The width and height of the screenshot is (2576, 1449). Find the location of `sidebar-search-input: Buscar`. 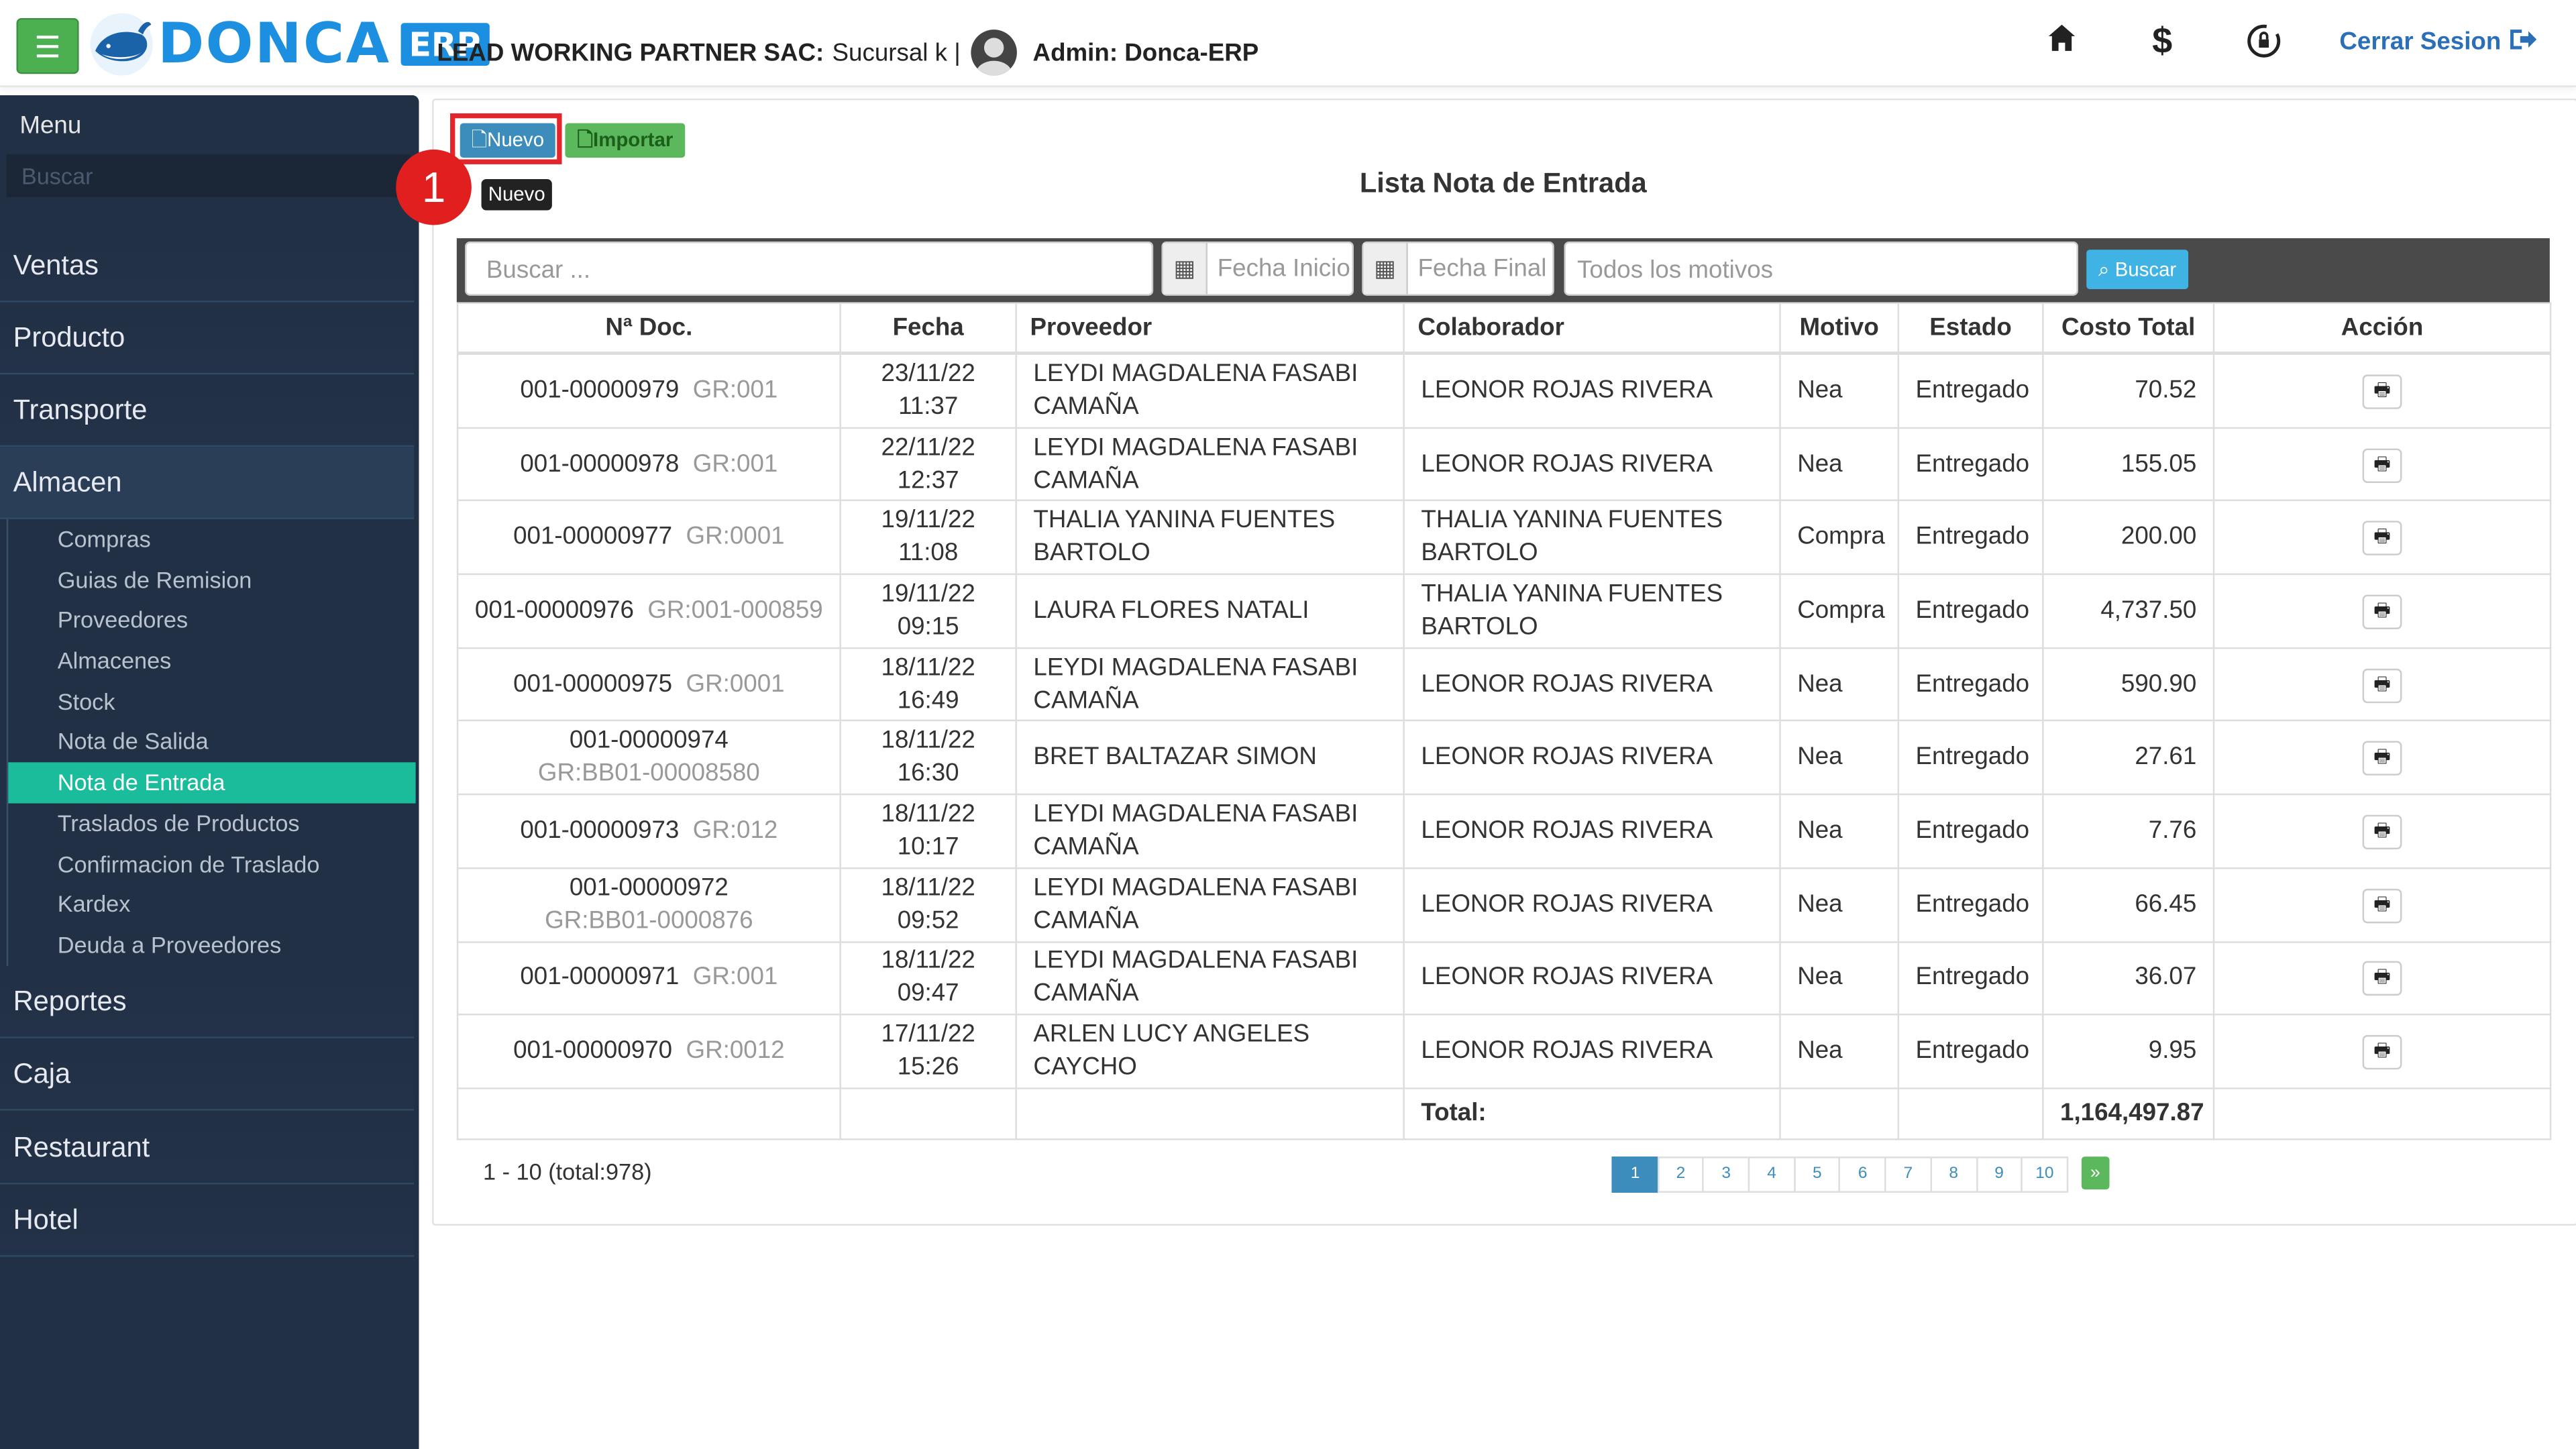

sidebar-search-input: Buscar is located at coordinates (208, 175).